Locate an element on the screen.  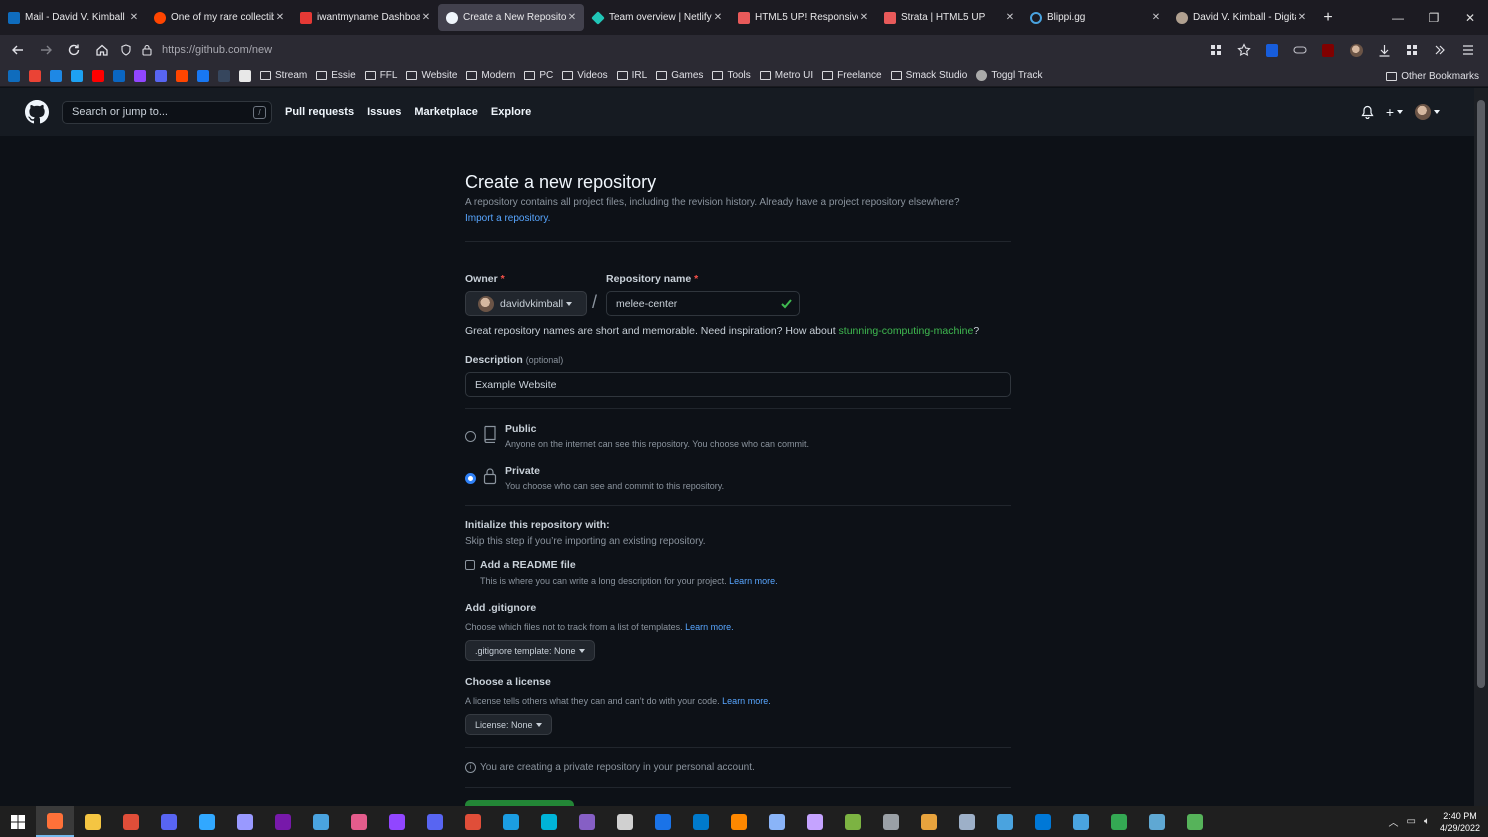
bookmark-folder: Smack Studio is located at coordinates (928, 75).